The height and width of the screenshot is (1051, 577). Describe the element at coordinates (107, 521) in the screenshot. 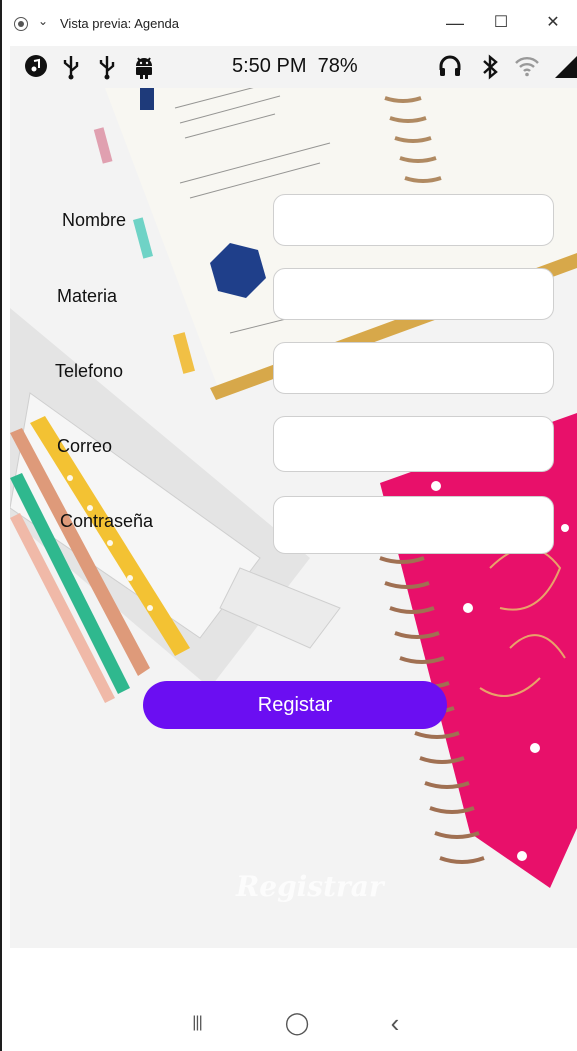

I see `contrasena-label: Contraseña` at that location.